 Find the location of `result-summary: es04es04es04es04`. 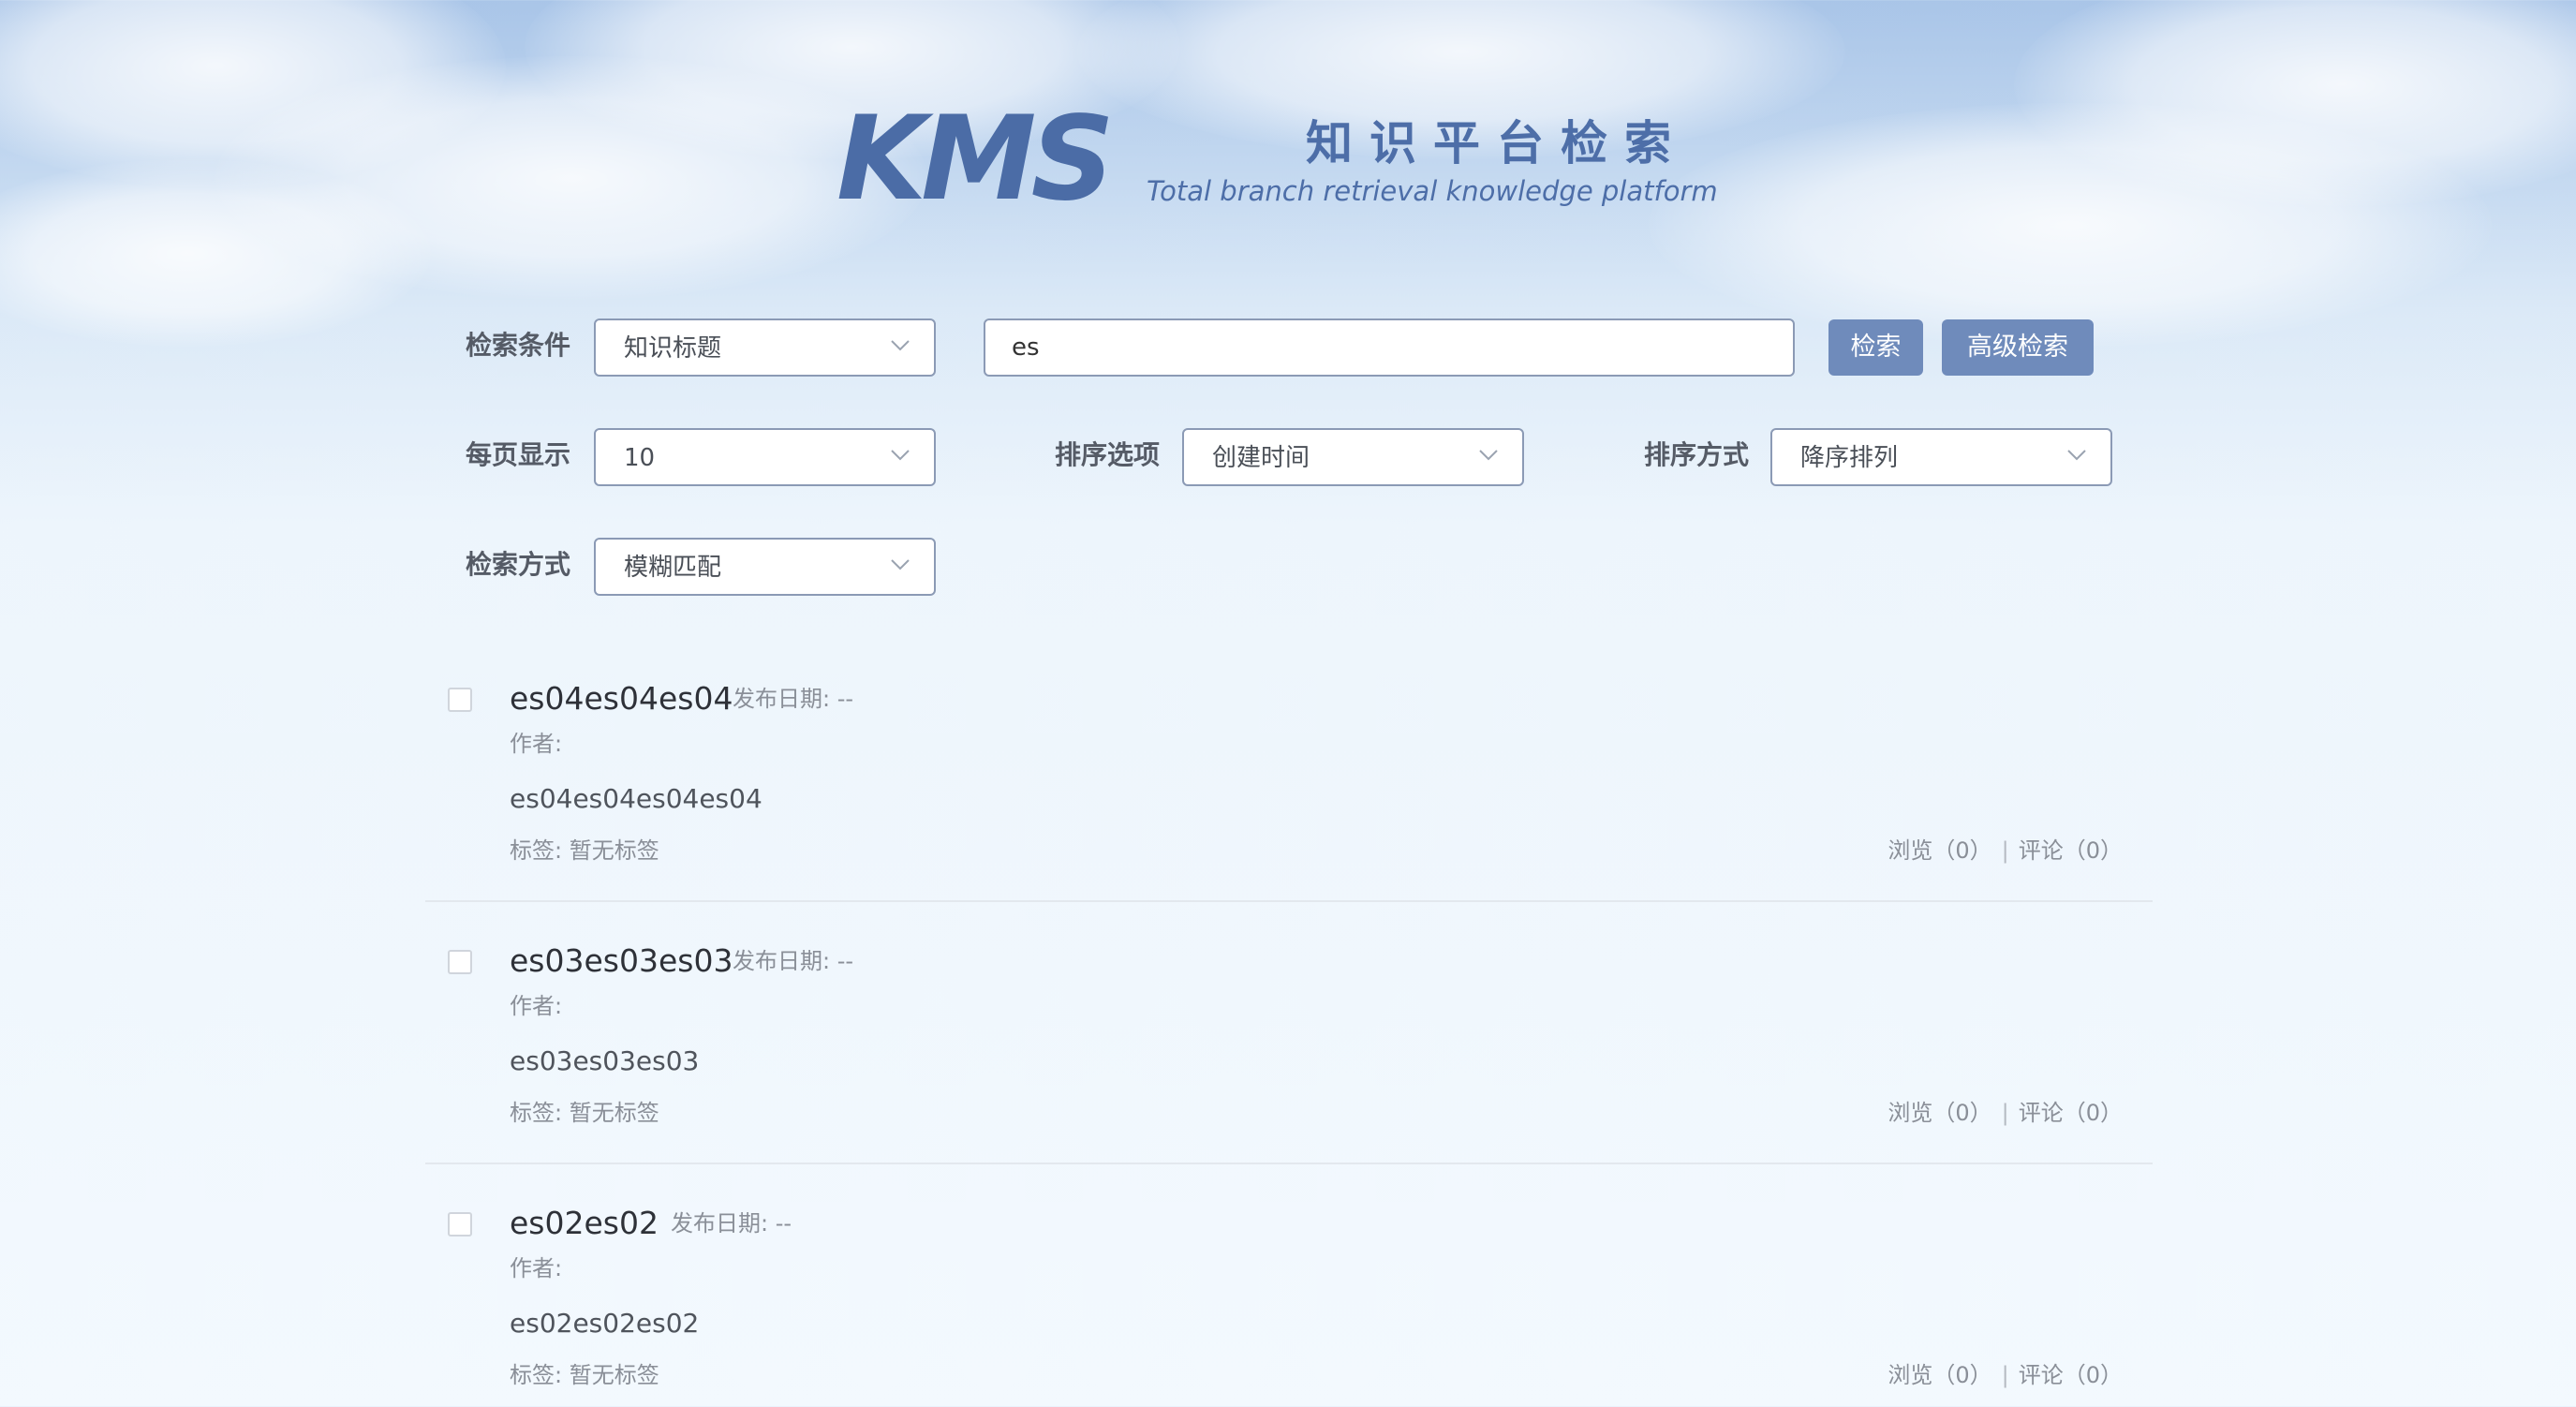

result-summary: es04es04es04es04 is located at coordinates (636, 798).